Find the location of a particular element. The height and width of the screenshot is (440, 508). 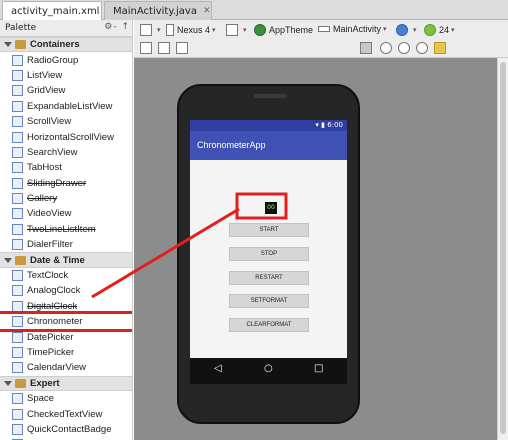

status-time: 6:00 is located at coordinates (335, 125).